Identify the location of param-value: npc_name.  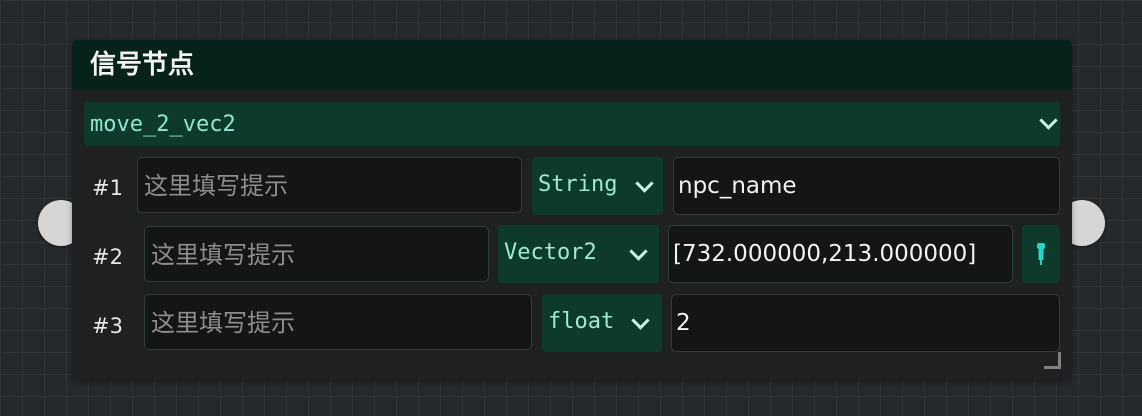
(737, 186).